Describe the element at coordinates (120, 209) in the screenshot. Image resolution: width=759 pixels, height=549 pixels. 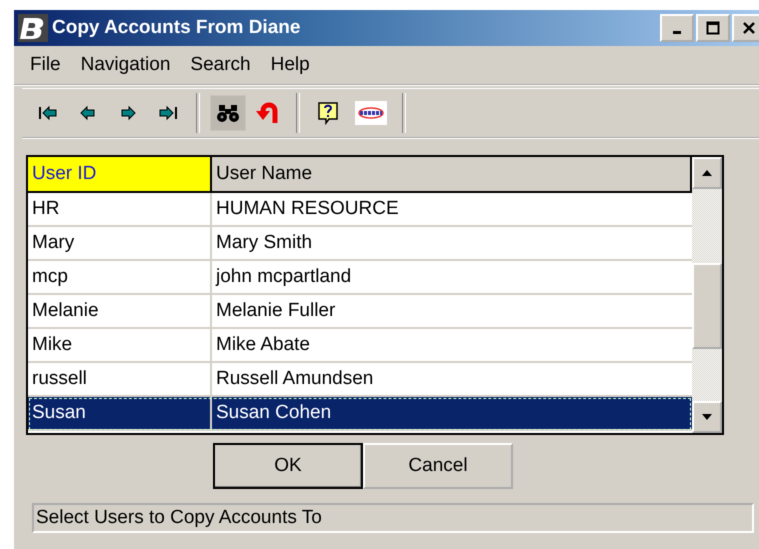
I see `table-cell: HR` at that location.